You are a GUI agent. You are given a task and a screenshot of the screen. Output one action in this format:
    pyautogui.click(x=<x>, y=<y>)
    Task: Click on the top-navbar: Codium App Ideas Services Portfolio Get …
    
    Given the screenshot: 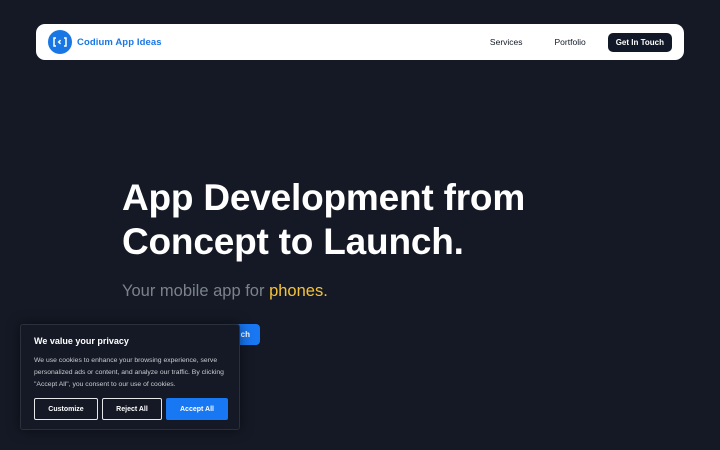 What is the action you would take?
    pyautogui.click(x=360, y=42)
    